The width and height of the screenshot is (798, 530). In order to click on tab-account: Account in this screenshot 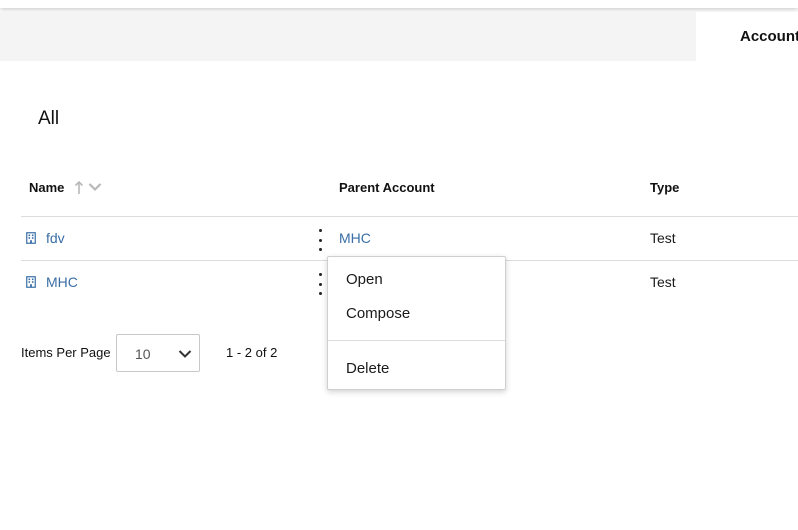, I will do `click(747, 36)`.